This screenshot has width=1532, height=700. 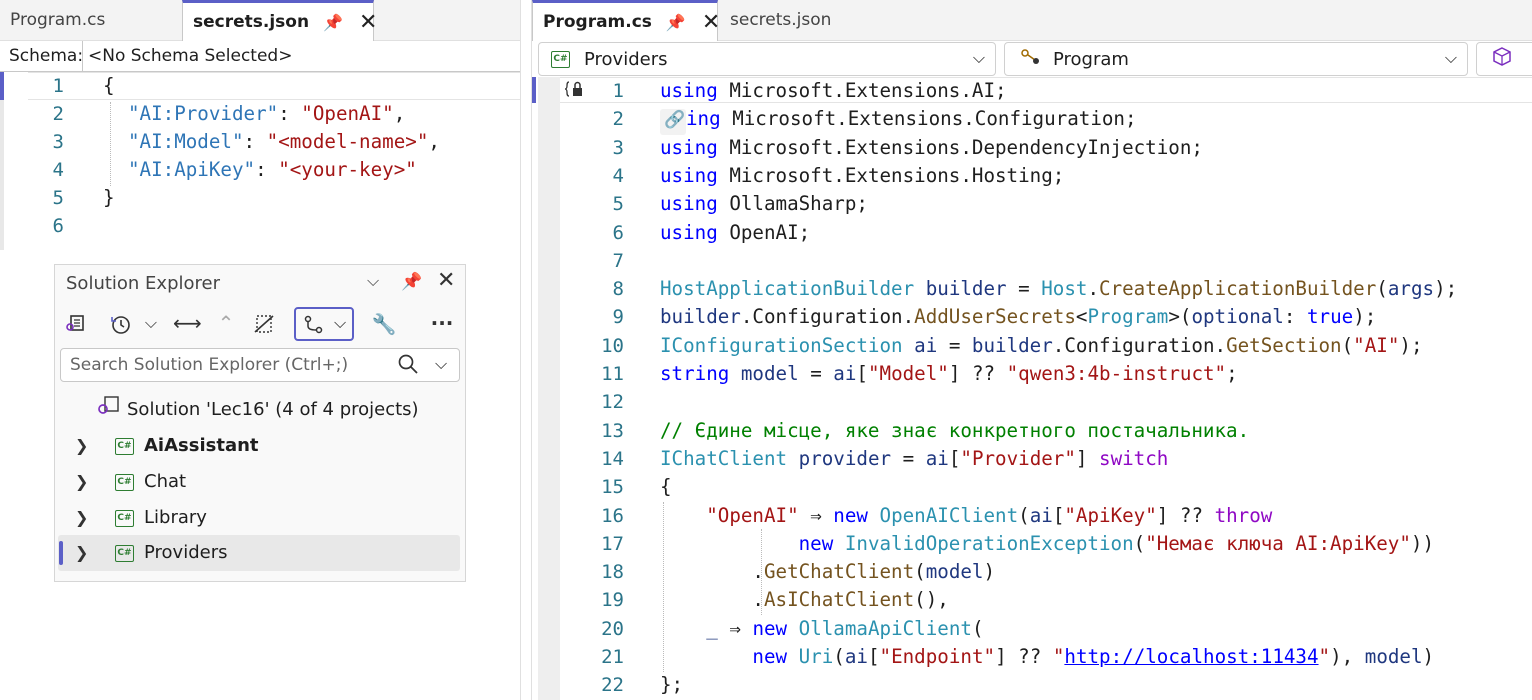 What do you see at coordinates (61, 553) in the screenshot?
I see `selection-marker` at bounding box center [61, 553].